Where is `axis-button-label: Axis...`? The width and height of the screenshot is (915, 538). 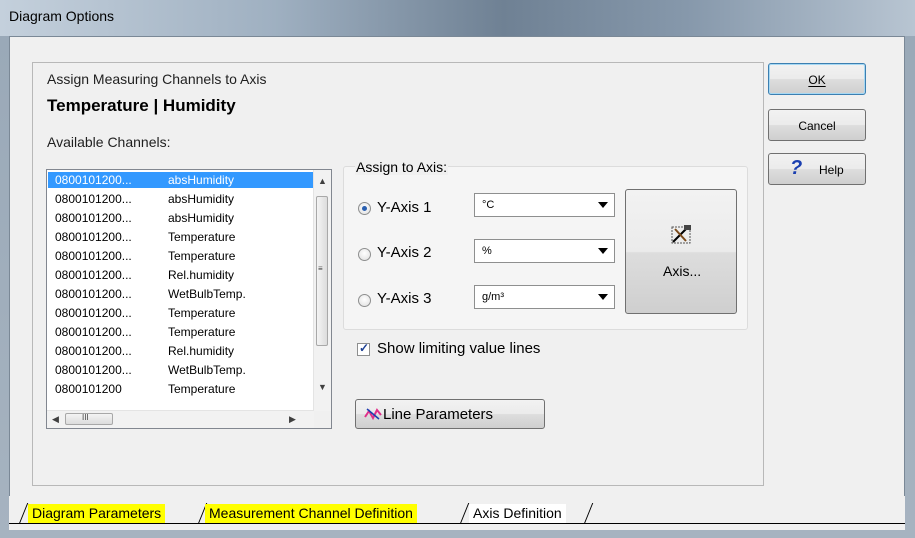
axis-button-label: Axis... is located at coordinates (682, 271).